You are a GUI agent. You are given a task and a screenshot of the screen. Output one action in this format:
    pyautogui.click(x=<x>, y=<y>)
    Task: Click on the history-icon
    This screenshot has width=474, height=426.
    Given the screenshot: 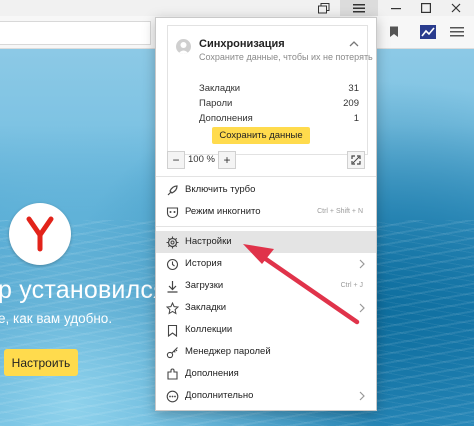 What is the action you would take?
    pyautogui.click(x=172, y=264)
    